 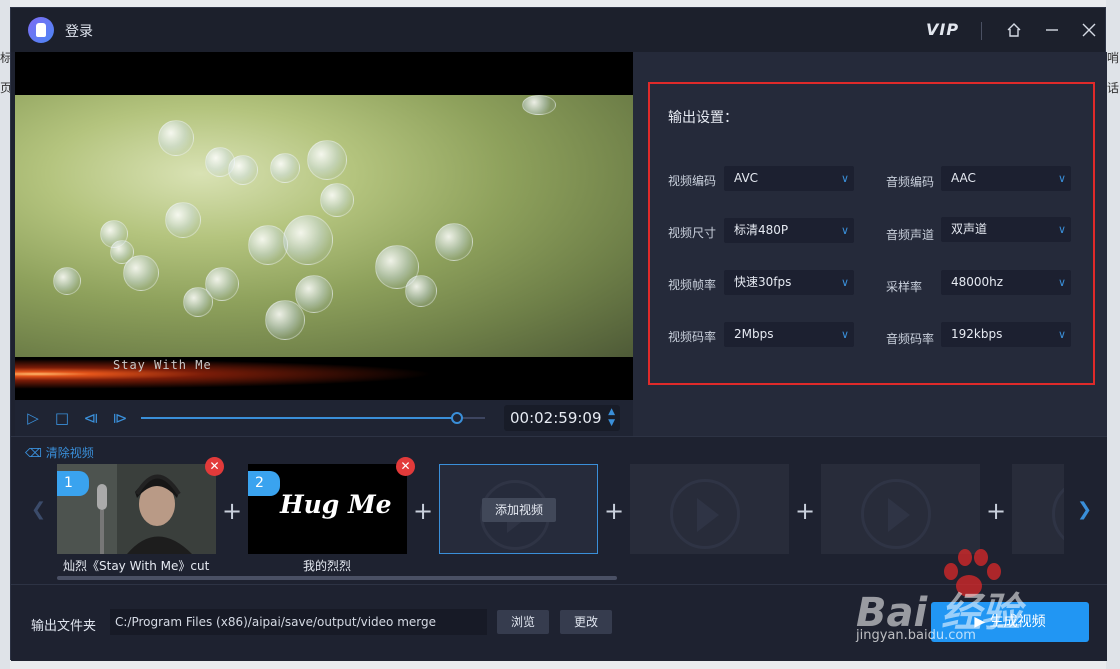 What do you see at coordinates (746, 178) in the screenshot?
I see `video-codec-value: AVC` at bounding box center [746, 178].